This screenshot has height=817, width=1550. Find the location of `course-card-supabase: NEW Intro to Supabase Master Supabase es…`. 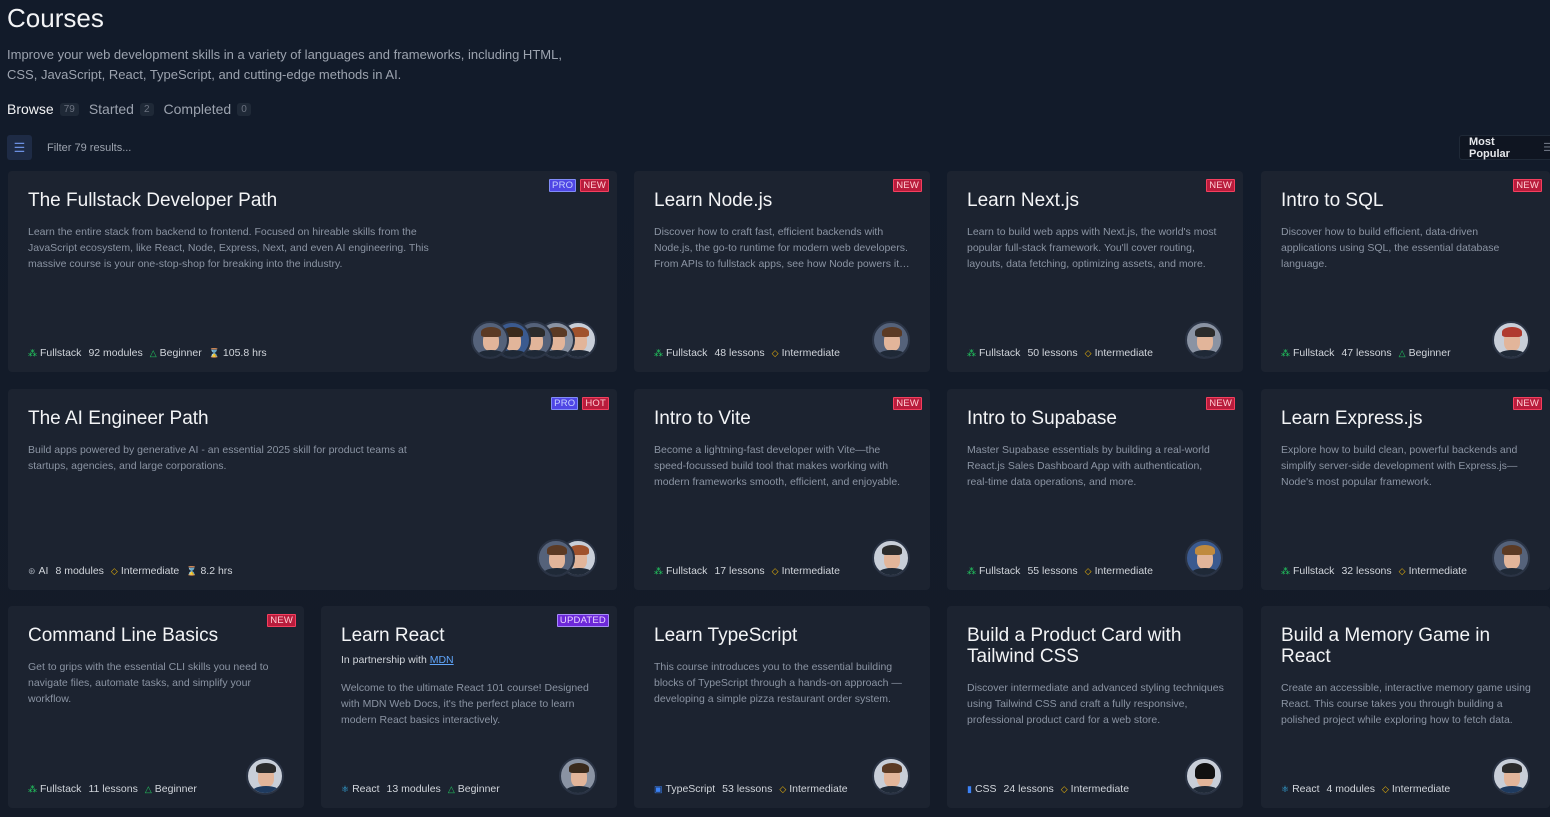

course-card-supabase: NEW Intro to Supabase Master Supabase es… is located at coordinates (1095, 489).